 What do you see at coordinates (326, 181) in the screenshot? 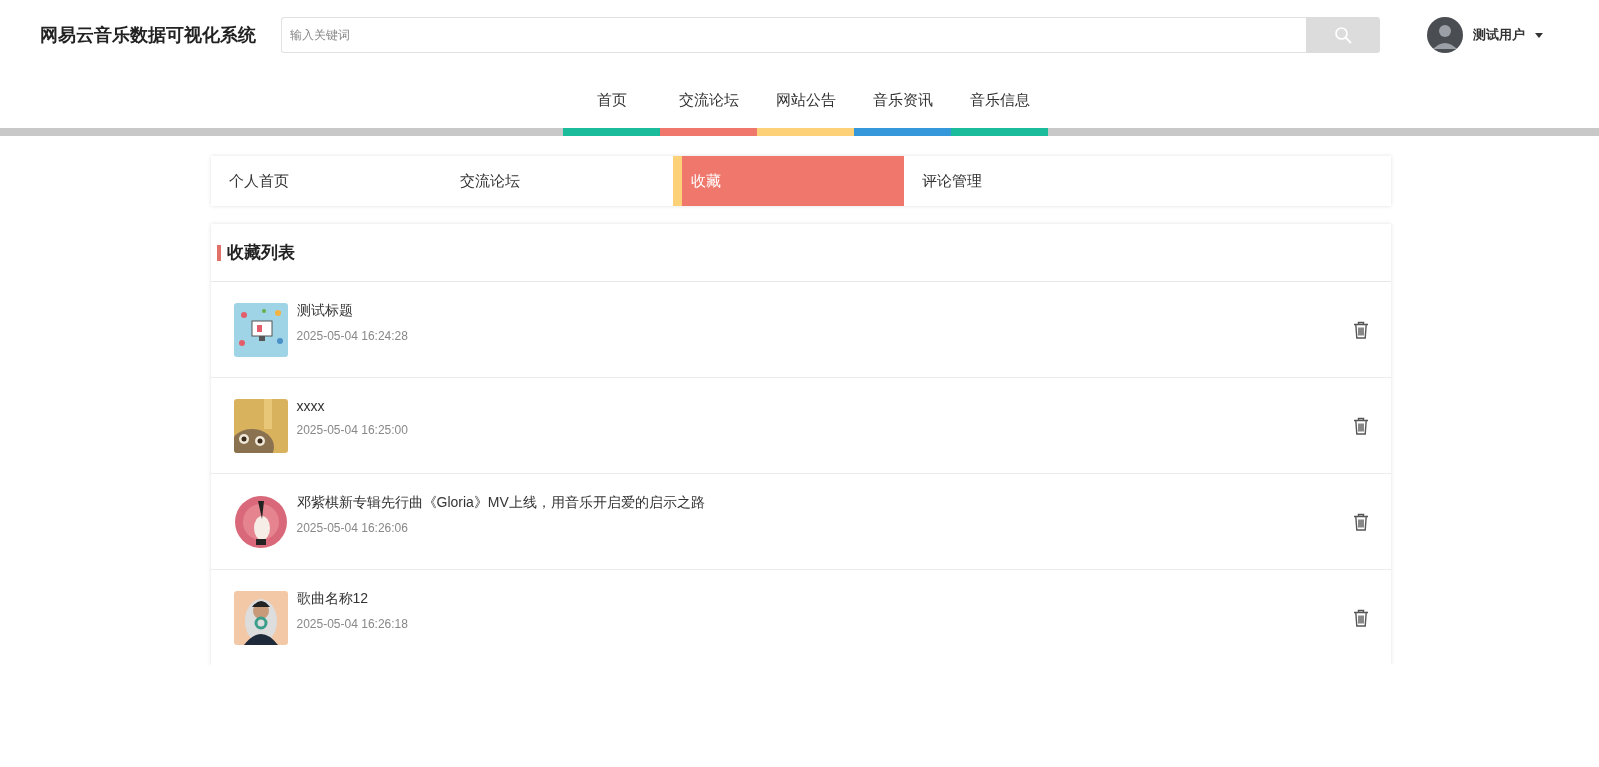
I see `tab: 个人首页` at bounding box center [326, 181].